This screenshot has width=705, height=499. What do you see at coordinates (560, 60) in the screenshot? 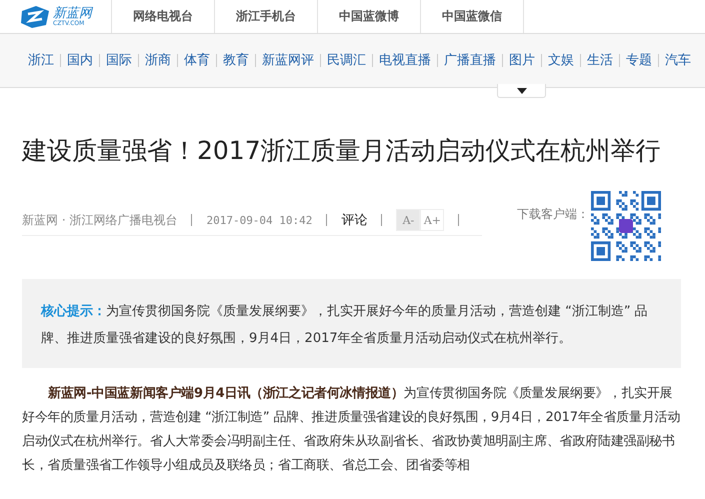
I see `nav-link: 文娱` at bounding box center [560, 60].